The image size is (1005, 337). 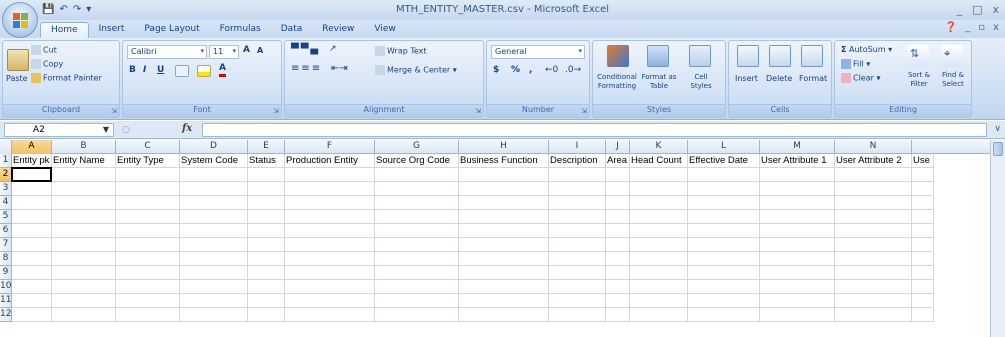 I want to click on tab-insert: Insert, so click(x=112, y=30).